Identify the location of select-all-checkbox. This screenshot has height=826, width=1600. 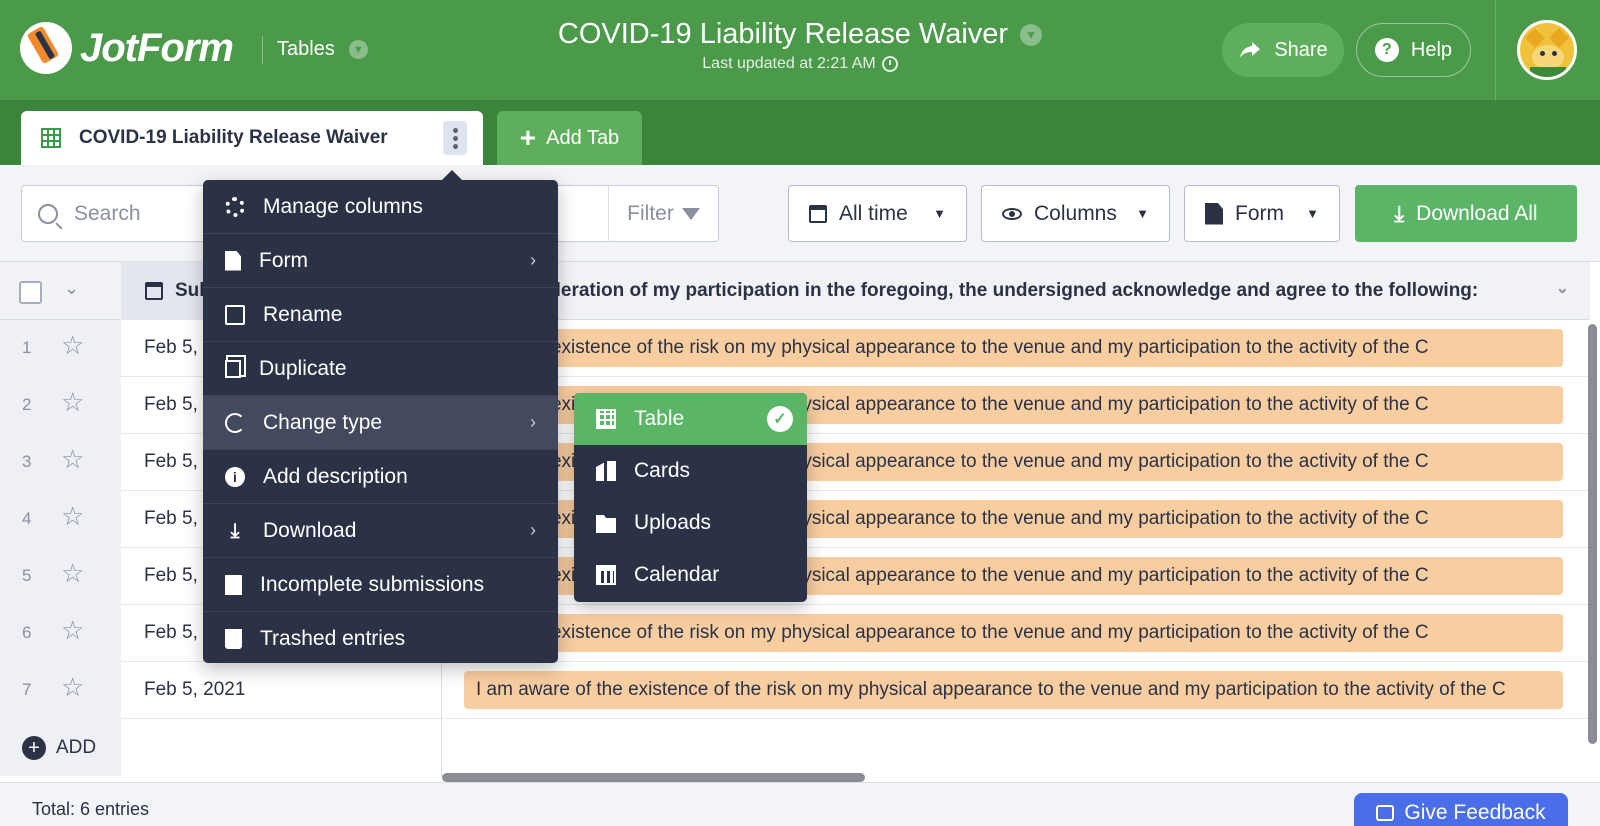
(30, 292).